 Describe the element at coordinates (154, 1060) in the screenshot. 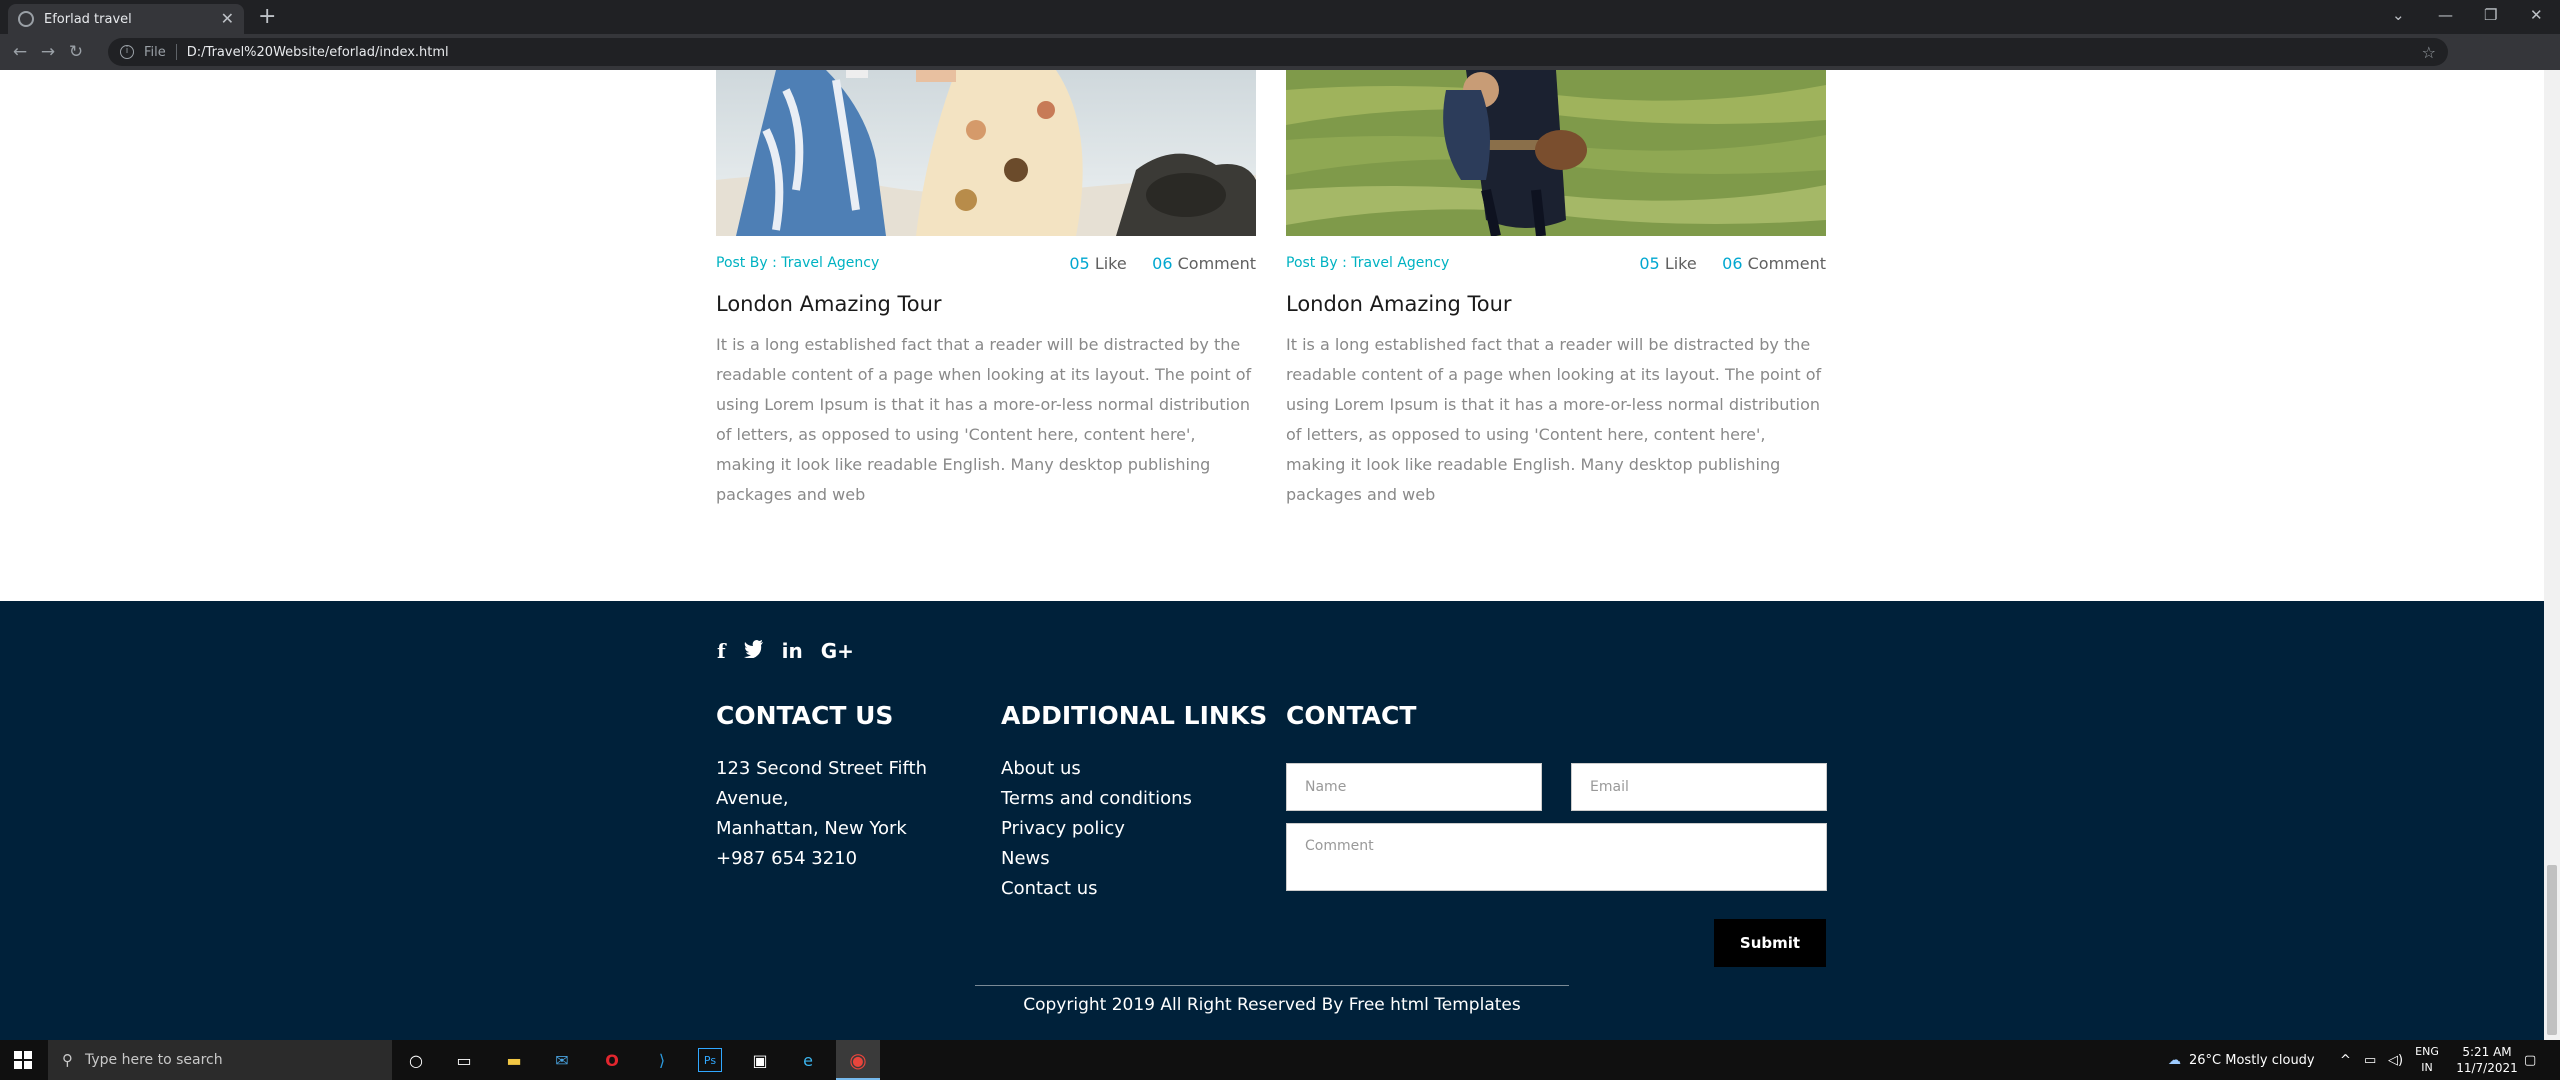

I see `search-placeholder: Type here to search` at that location.